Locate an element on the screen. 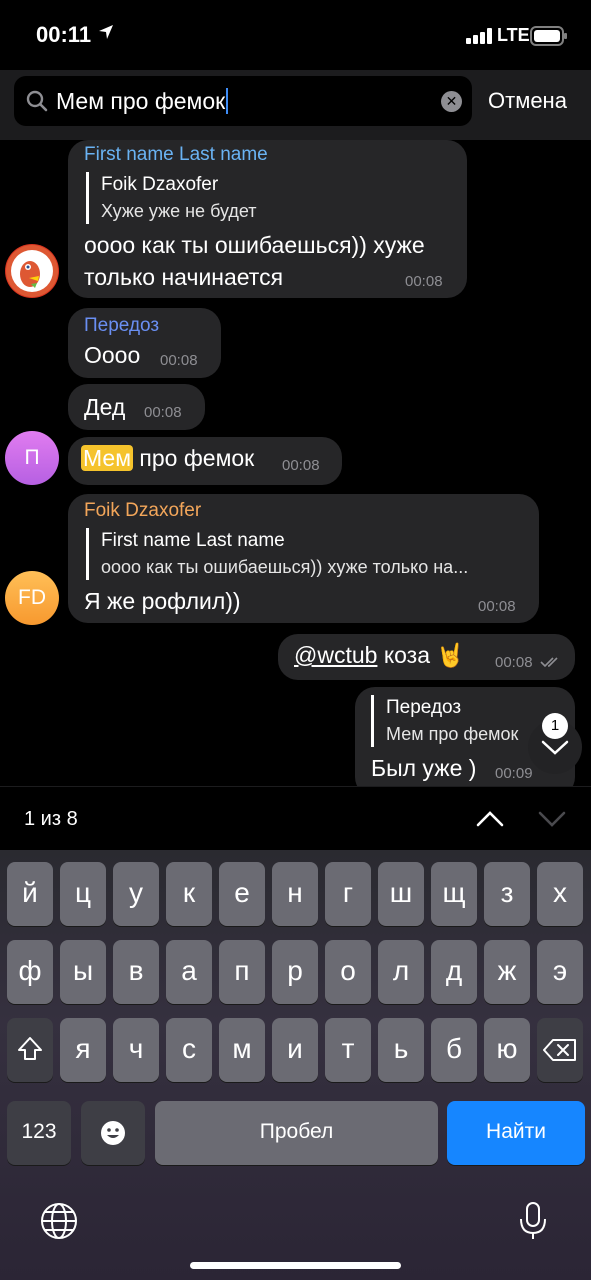  clear-search-button: ✕ is located at coordinates (451, 101).